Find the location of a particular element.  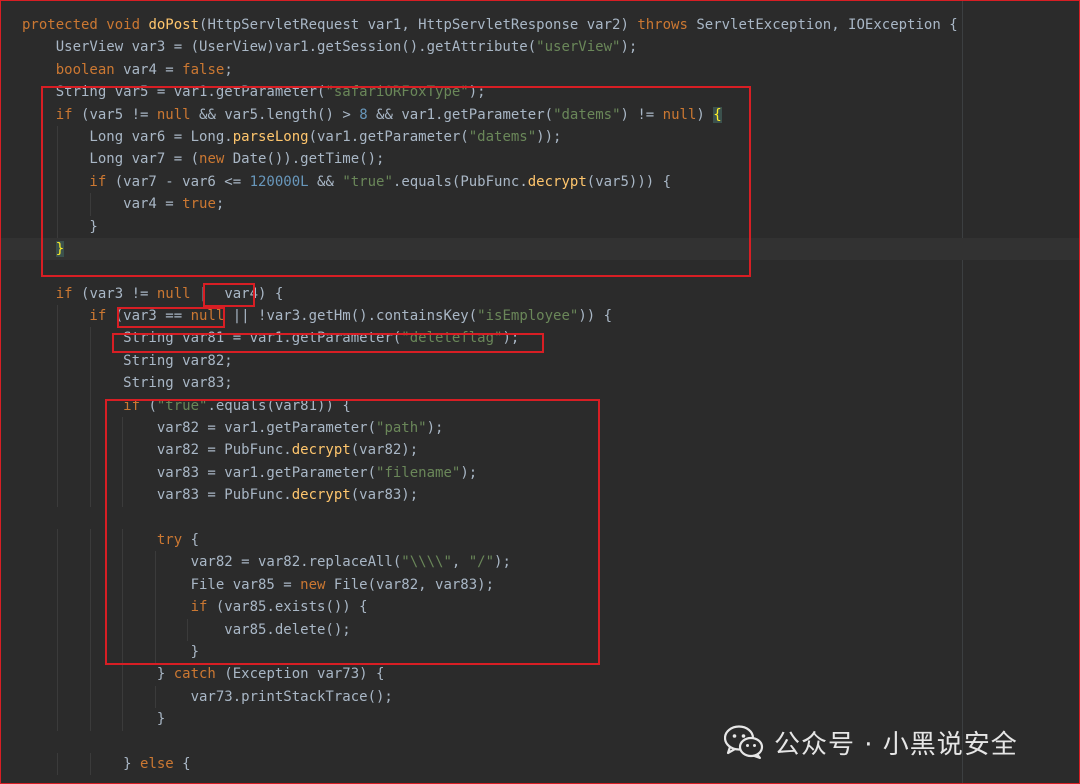

code-token: )) is located at coordinates (587, 316).